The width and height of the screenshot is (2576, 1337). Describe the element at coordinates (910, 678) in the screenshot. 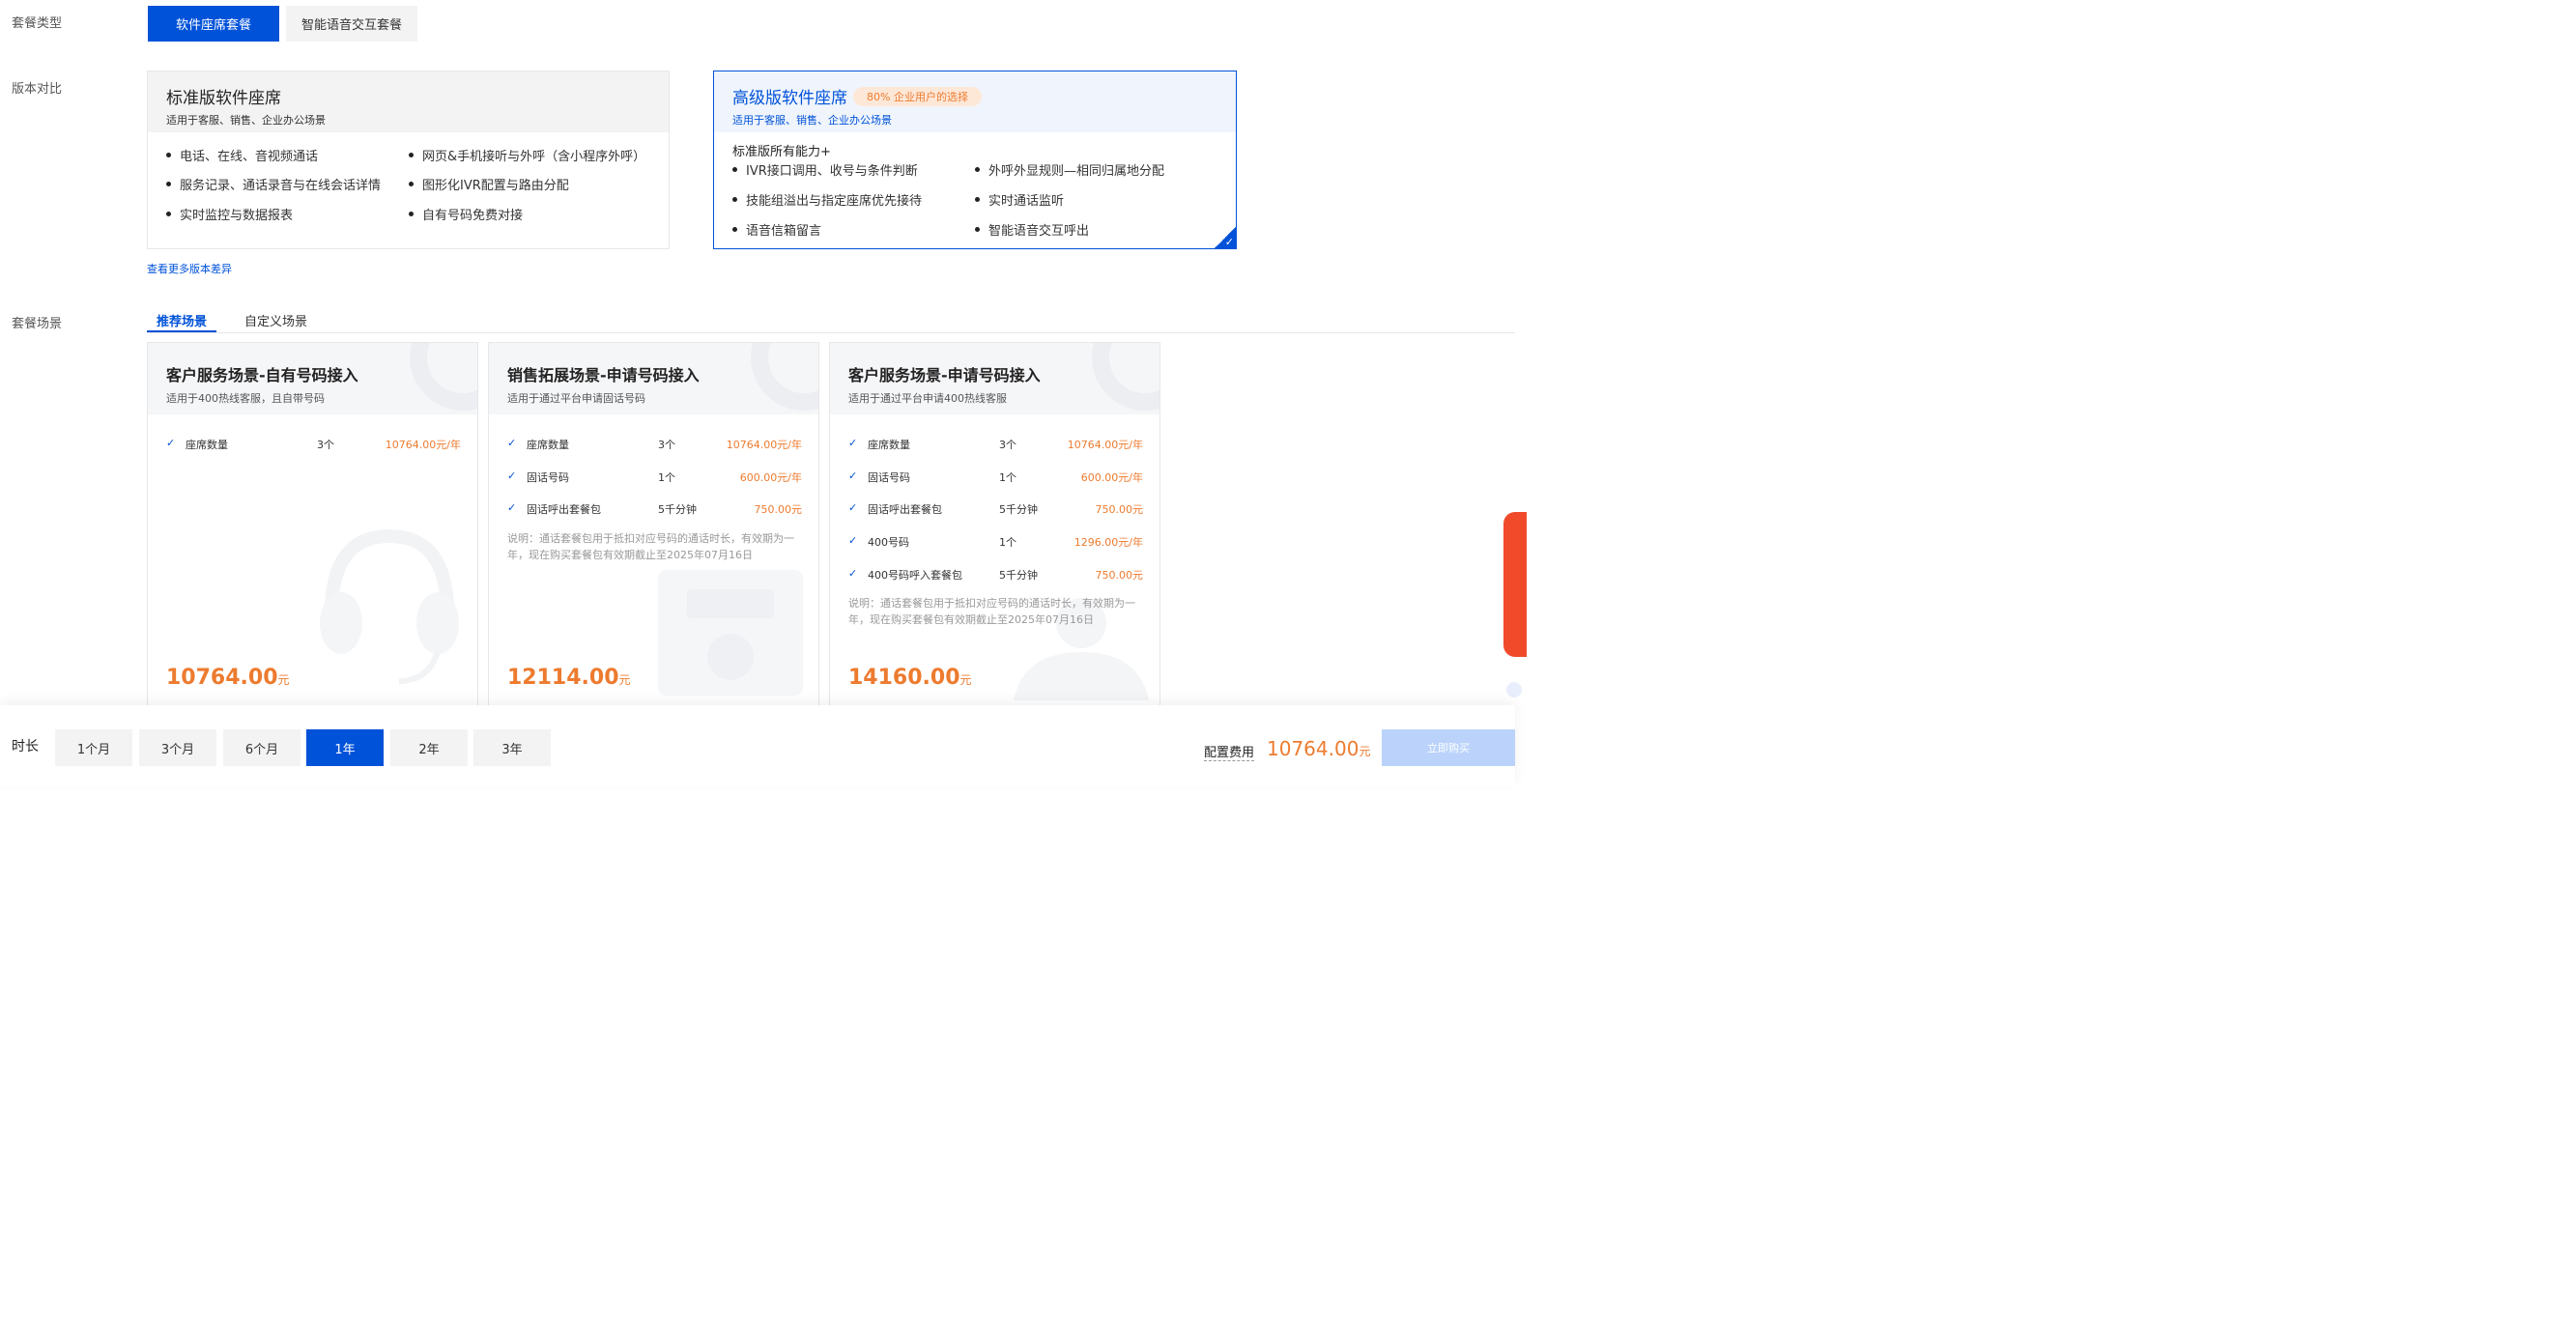

I see `scenario-total: 14160.00元` at that location.